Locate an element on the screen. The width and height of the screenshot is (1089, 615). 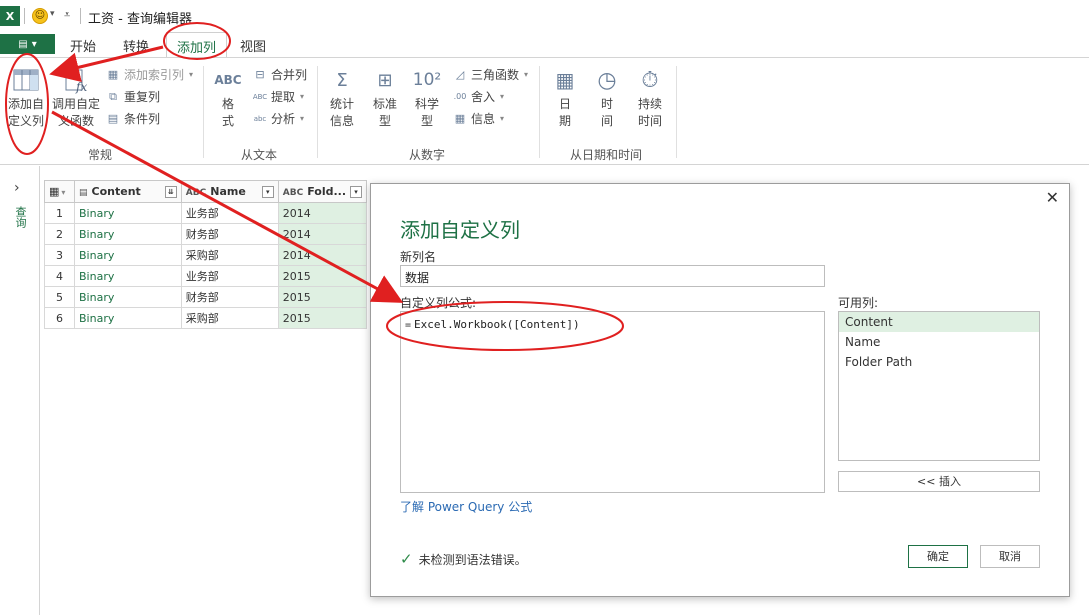
excel-logo-icon: X is located at coordinates (10, 16).